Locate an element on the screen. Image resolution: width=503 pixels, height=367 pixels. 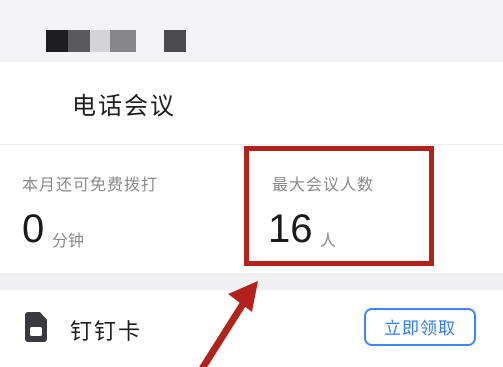
claim-now-button: 立即领取 is located at coordinates (420, 327).